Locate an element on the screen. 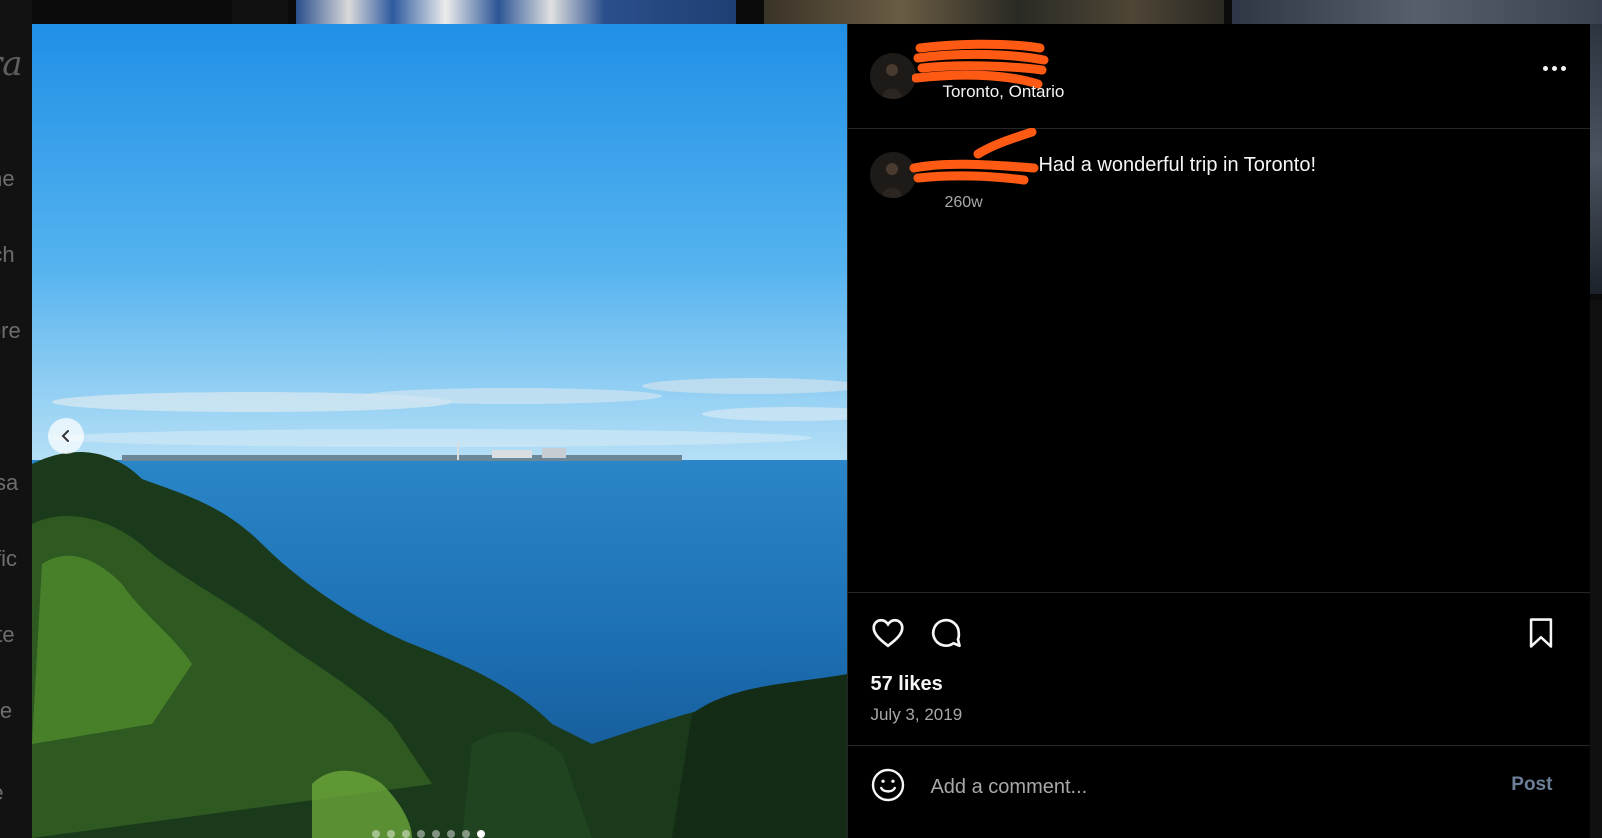 The height and width of the screenshot is (838, 1602). background-nav-item: file is located at coordinates (6, 711).